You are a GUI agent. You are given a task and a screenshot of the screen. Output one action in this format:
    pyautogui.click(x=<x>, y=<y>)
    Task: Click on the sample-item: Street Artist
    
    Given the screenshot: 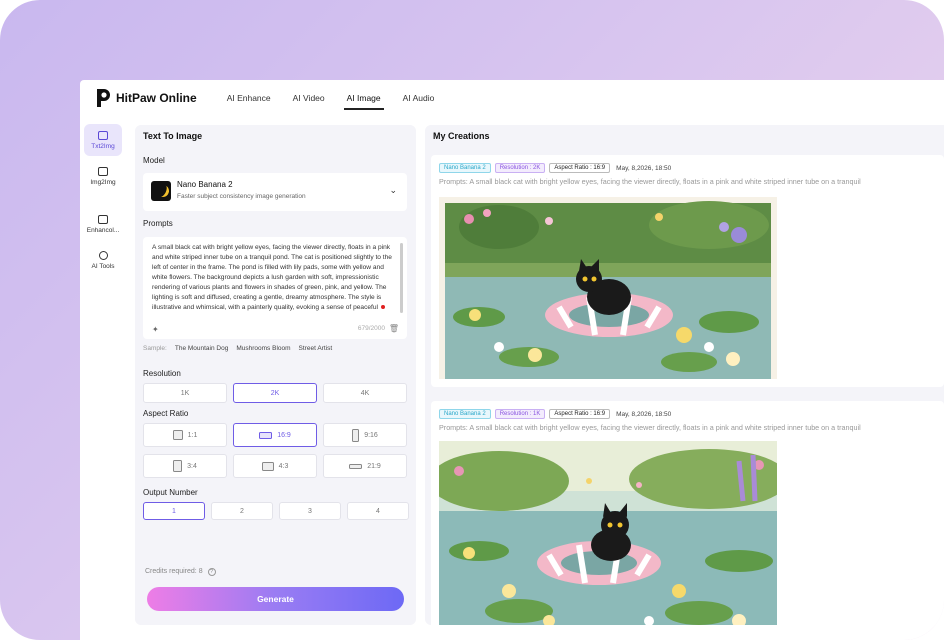 What is the action you would take?
    pyautogui.click(x=316, y=348)
    